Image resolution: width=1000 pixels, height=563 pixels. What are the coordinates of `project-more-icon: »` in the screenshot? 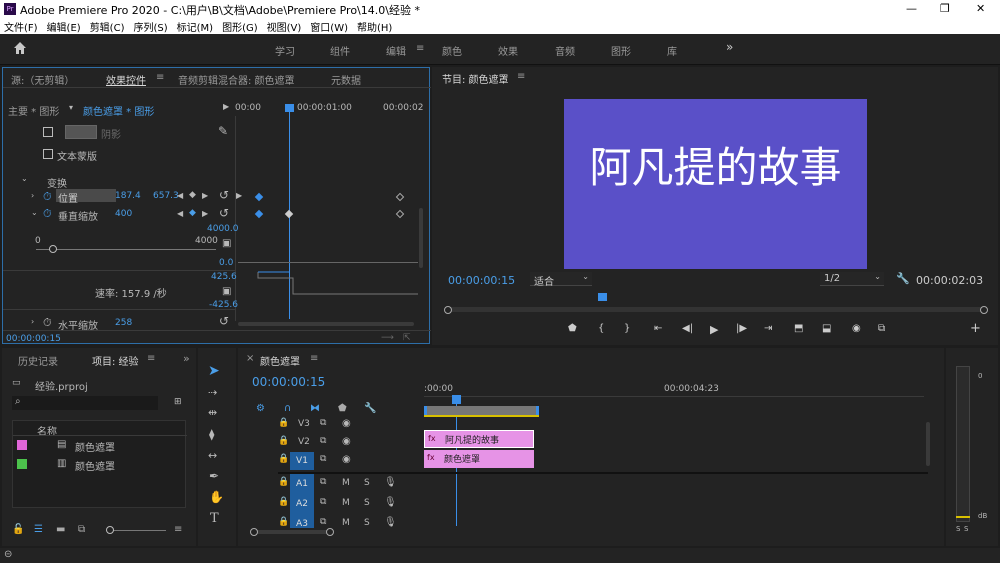 It's located at (186, 358).